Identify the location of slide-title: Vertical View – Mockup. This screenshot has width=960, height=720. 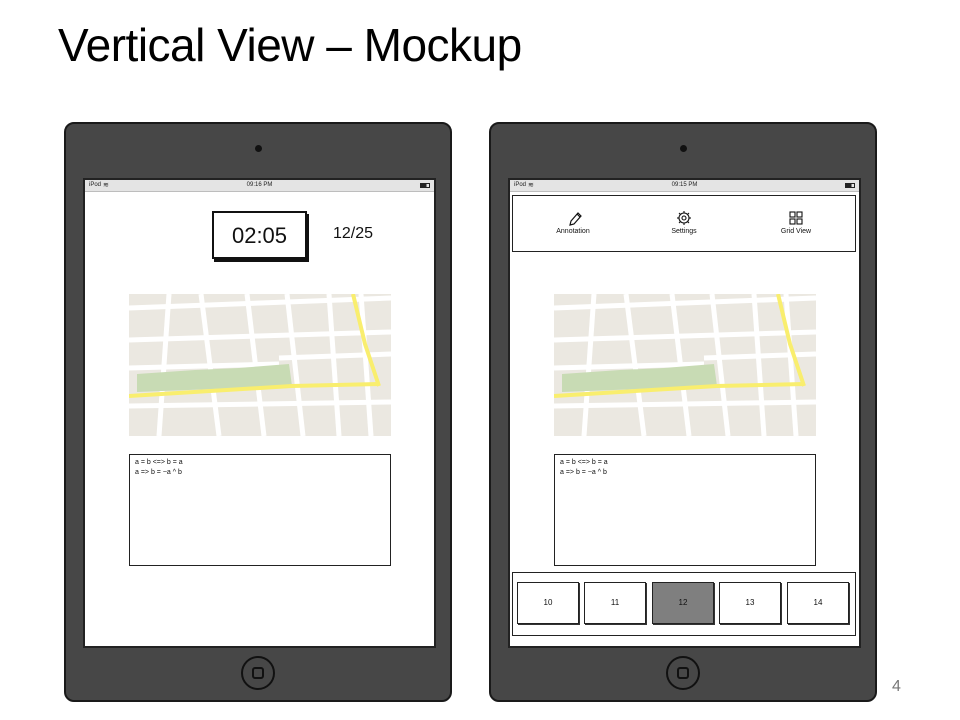
(290, 45).